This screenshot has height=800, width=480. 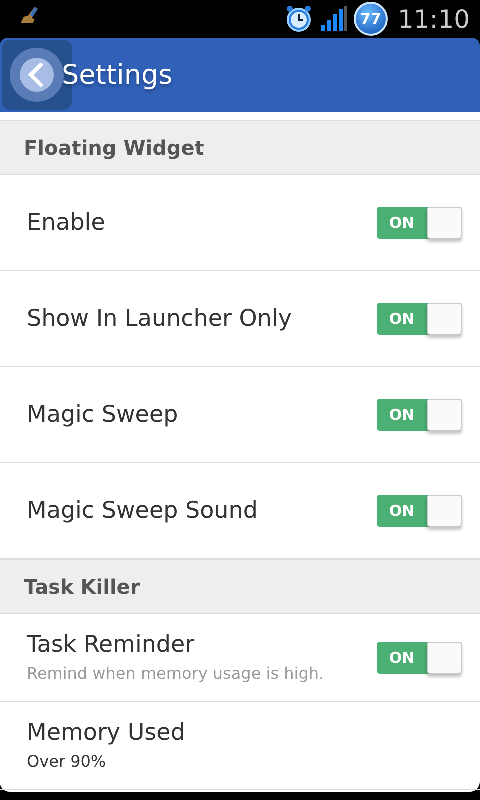 What do you see at coordinates (37, 75) in the screenshot?
I see `back-icon` at bounding box center [37, 75].